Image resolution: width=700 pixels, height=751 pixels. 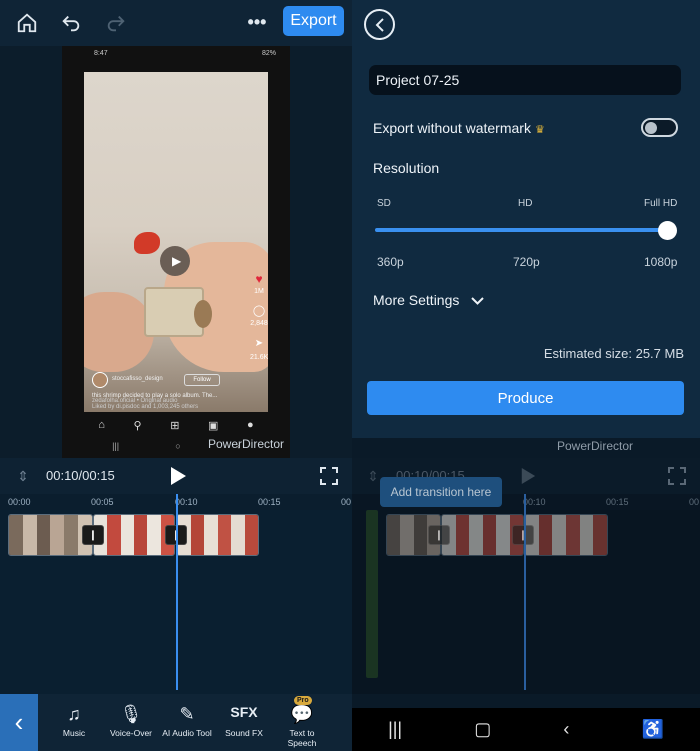 I want to click on export-watermark-label: Export without watermark, so click(x=452, y=128).